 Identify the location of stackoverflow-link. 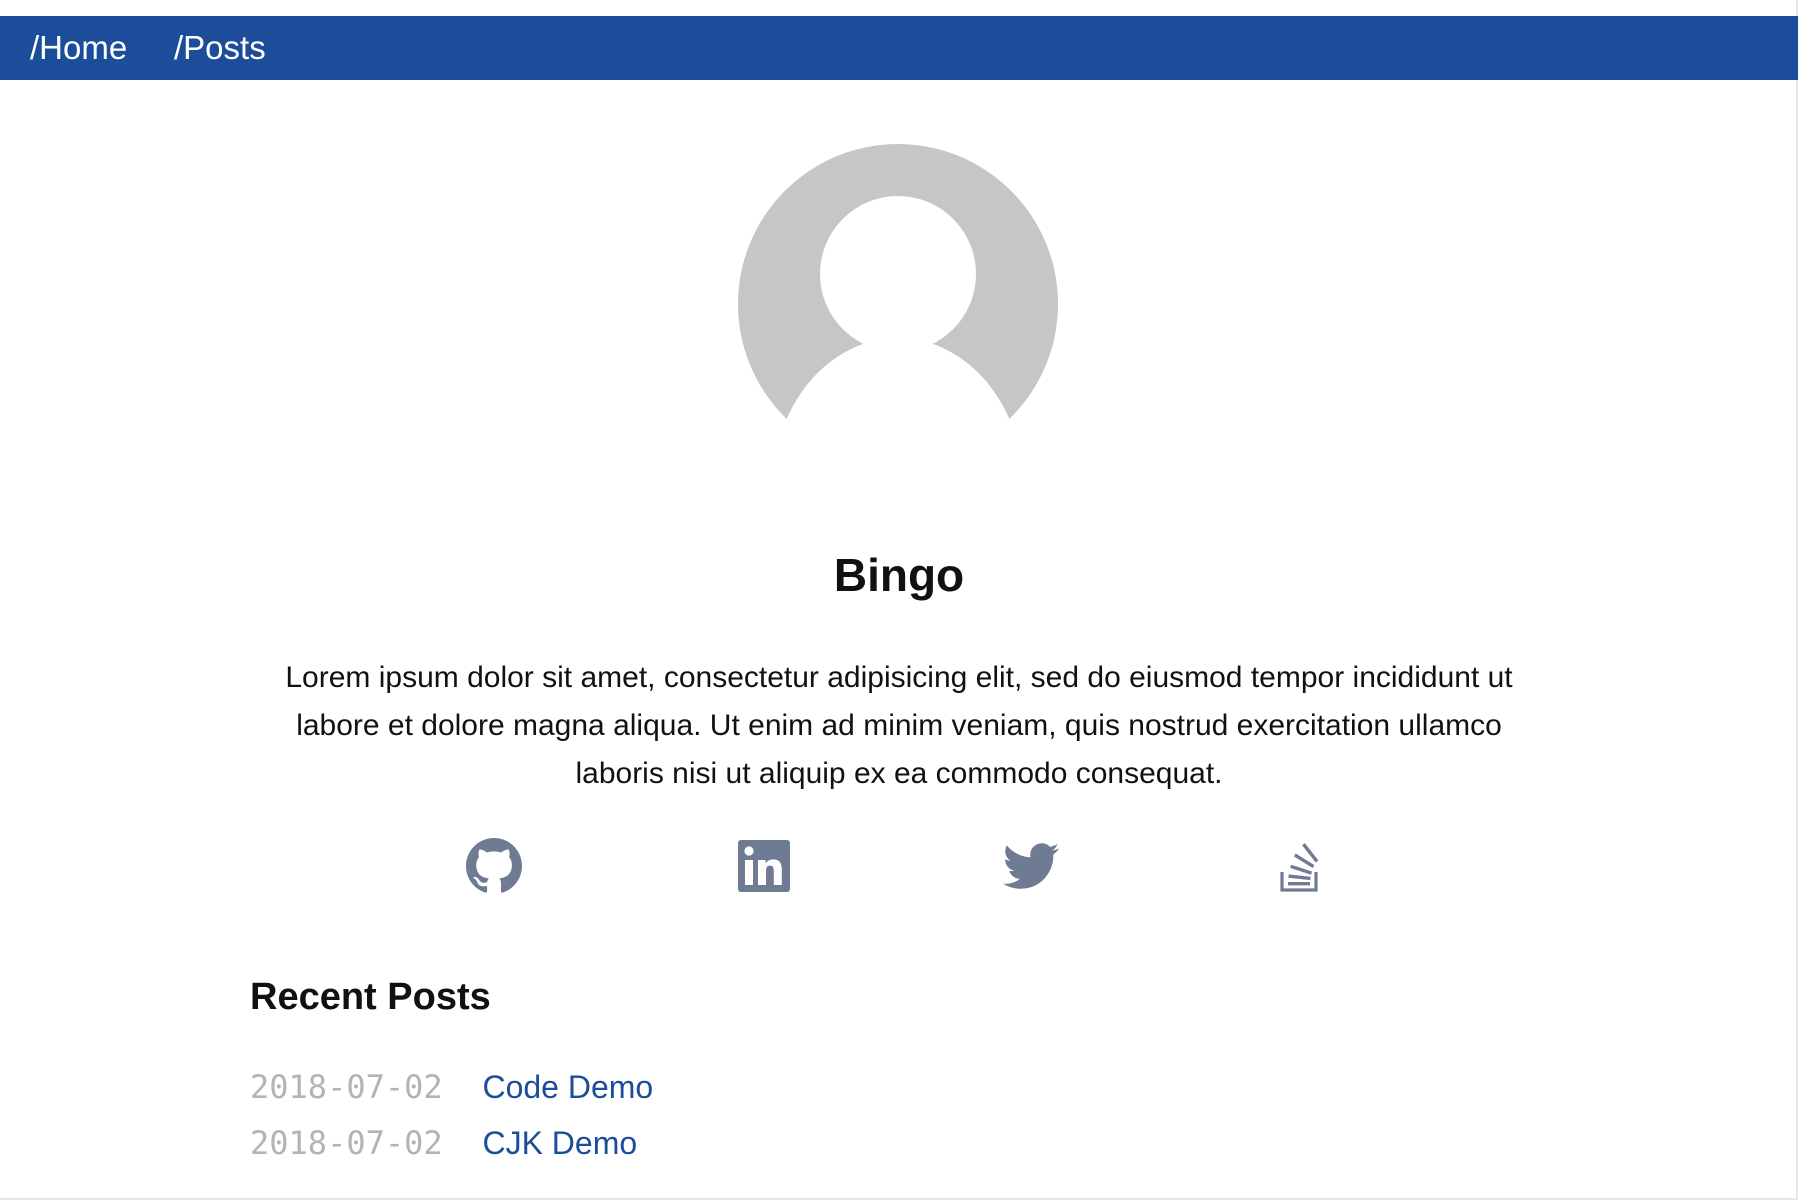
(1301, 866).